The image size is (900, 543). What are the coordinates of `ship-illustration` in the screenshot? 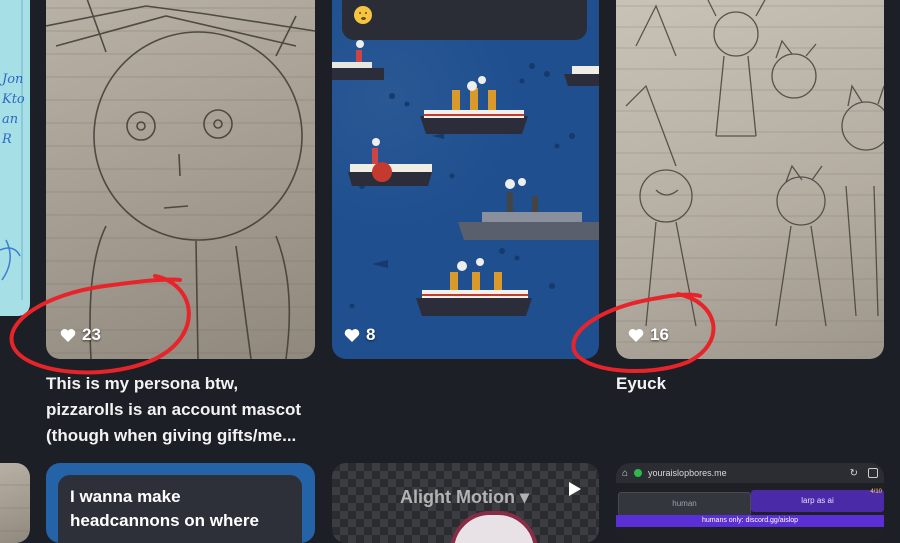 It's located at (358, 60).